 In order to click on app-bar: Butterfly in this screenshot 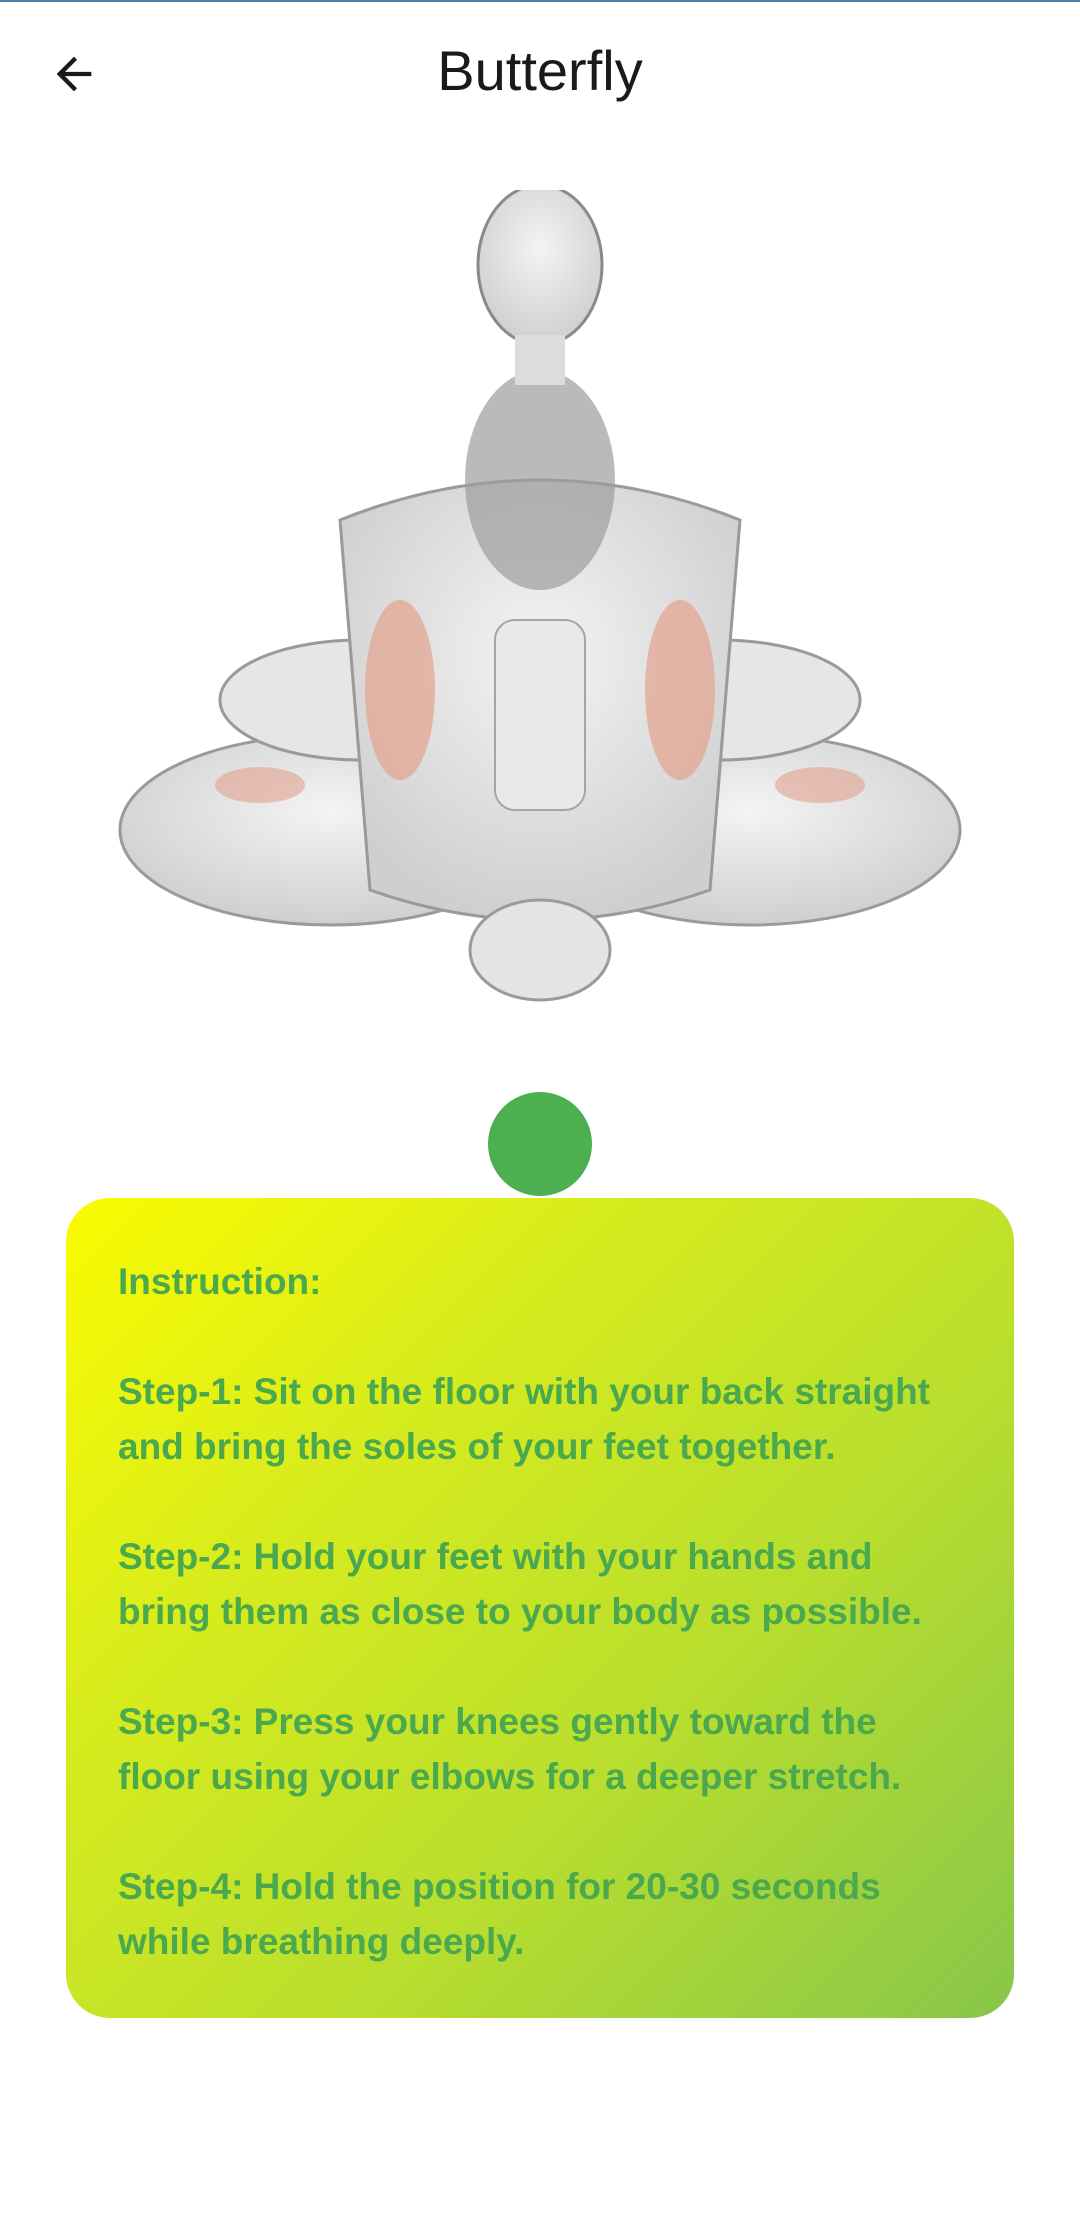, I will do `click(540, 75)`.